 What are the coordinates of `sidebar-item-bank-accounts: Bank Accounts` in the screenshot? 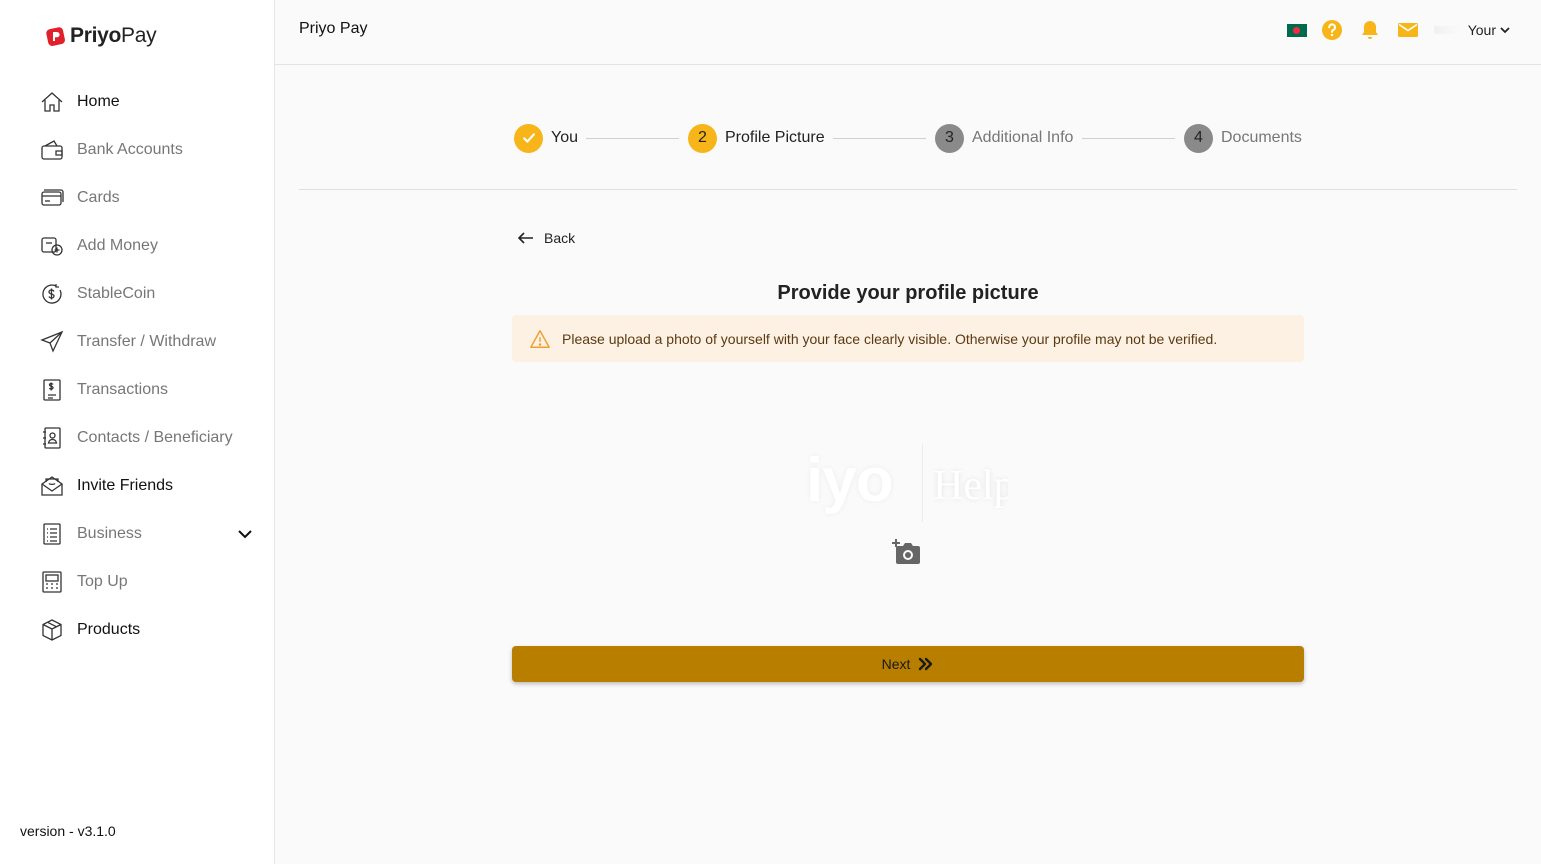 It's located at (137, 150).